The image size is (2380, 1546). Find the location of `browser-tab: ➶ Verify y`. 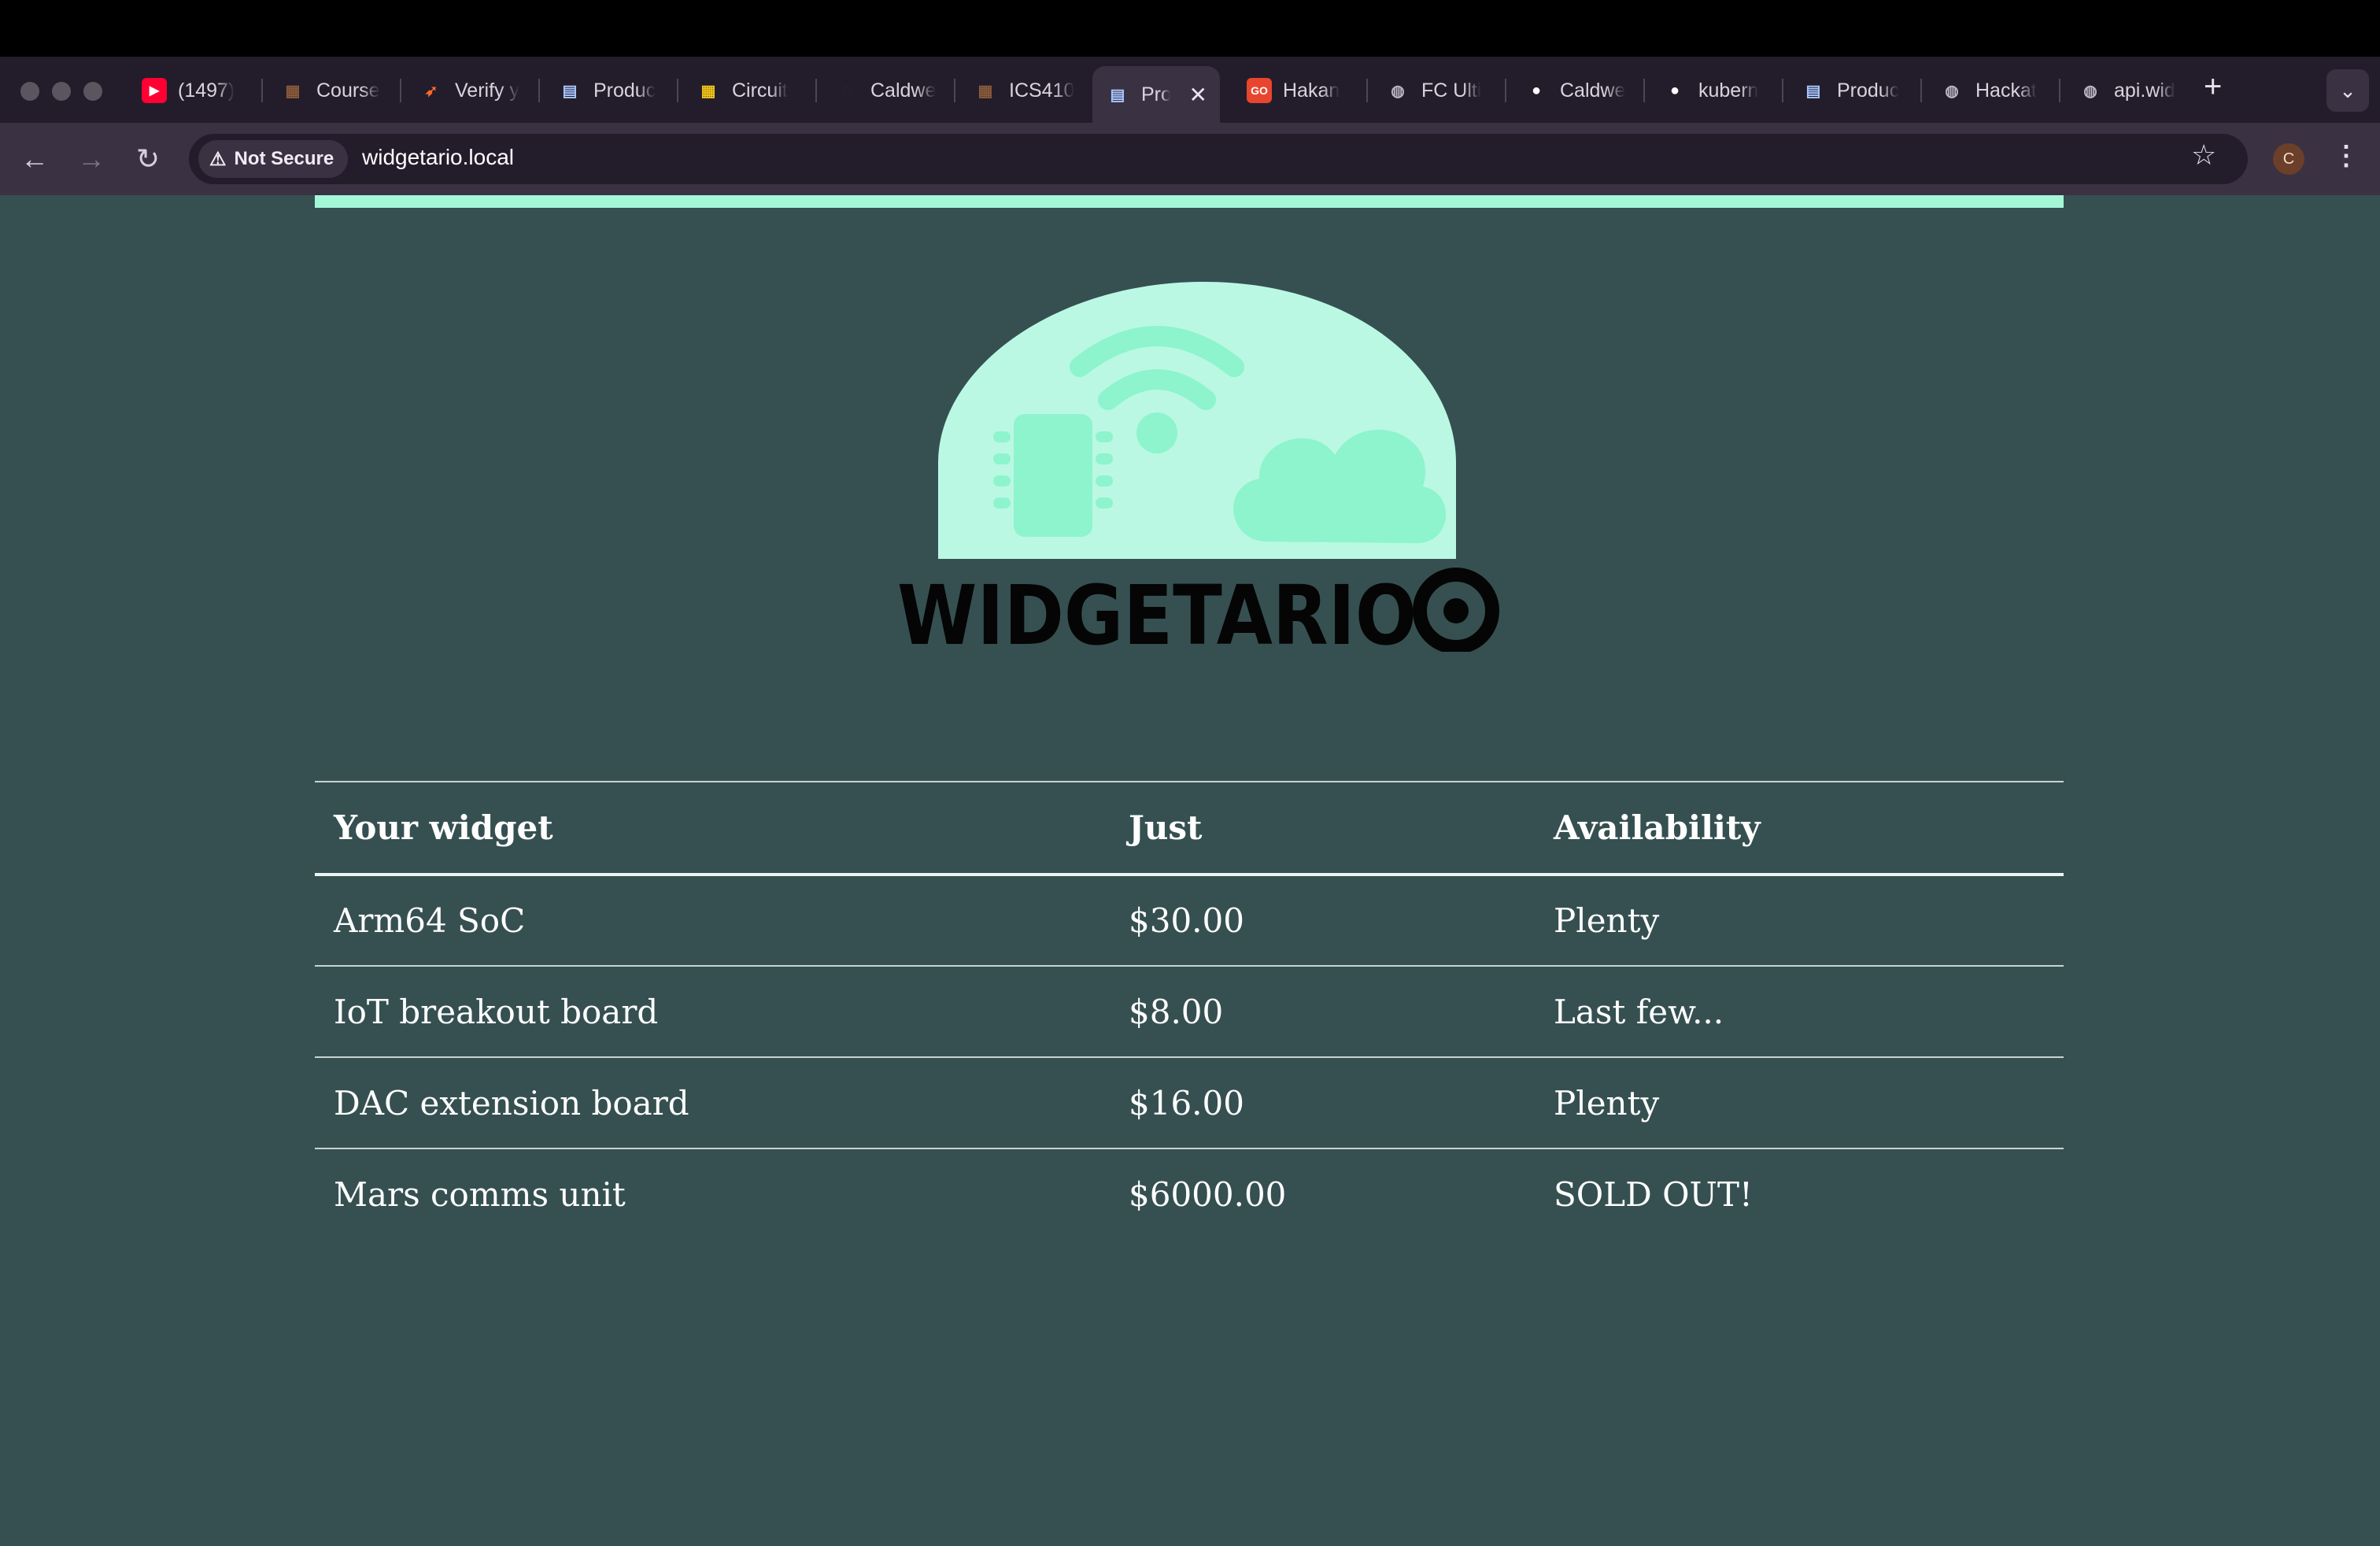

browser-tab: ➶ Verify y is located at coordinates (470, 90).